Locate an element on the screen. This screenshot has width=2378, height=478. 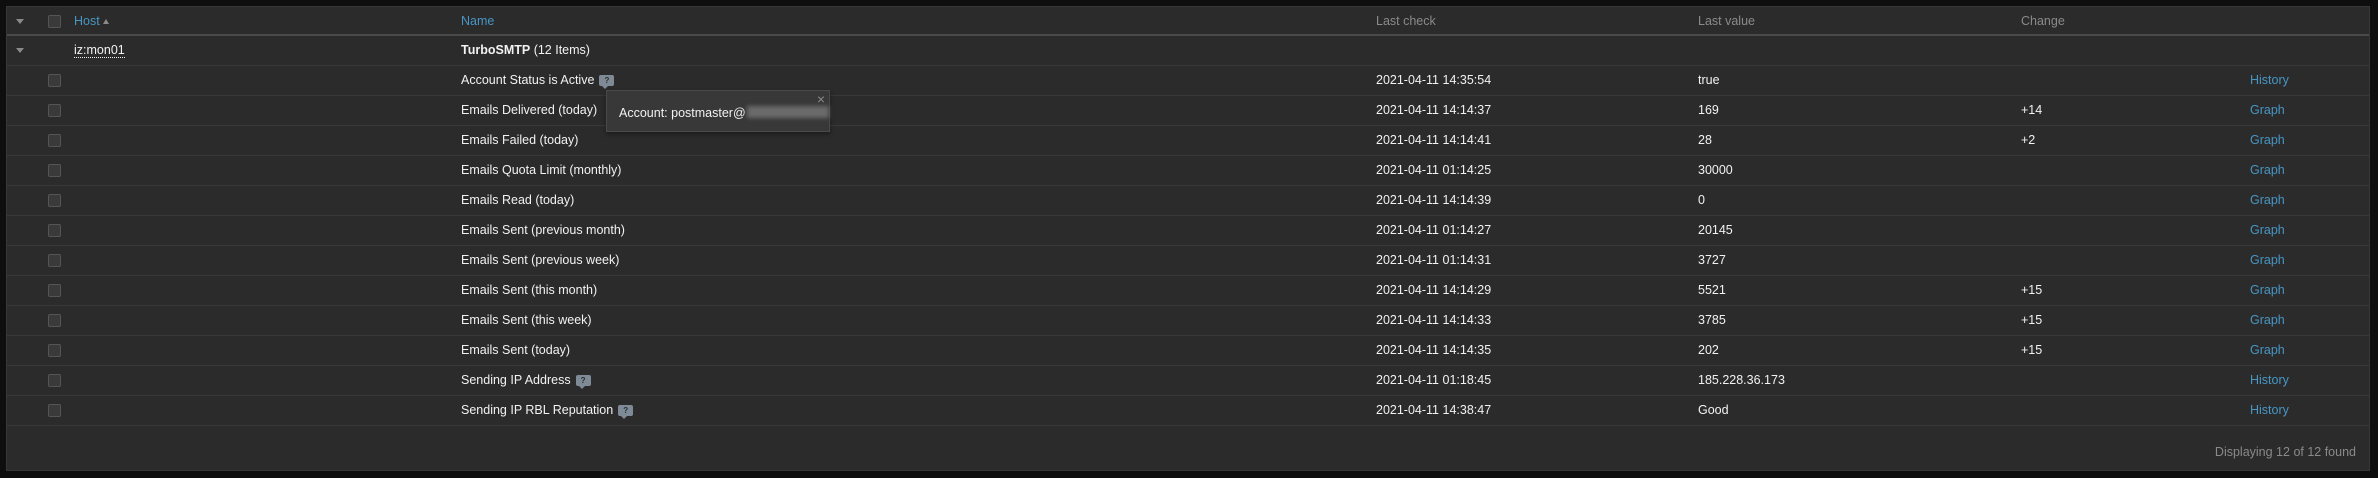
item-name-cell: Sending IP Address? is located at coordinates (918, 380).